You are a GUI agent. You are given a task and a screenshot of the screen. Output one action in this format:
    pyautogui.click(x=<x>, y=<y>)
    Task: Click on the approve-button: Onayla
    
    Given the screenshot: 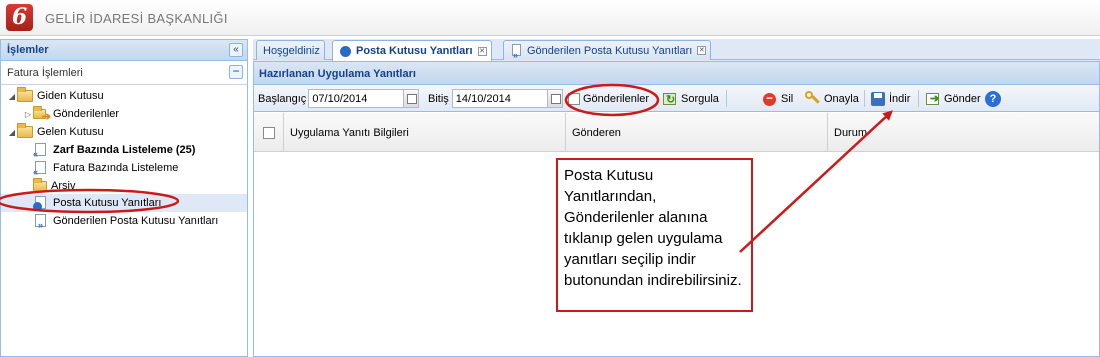 What is the action you would take?
    pyautogui.click(x=832, y=98)
    